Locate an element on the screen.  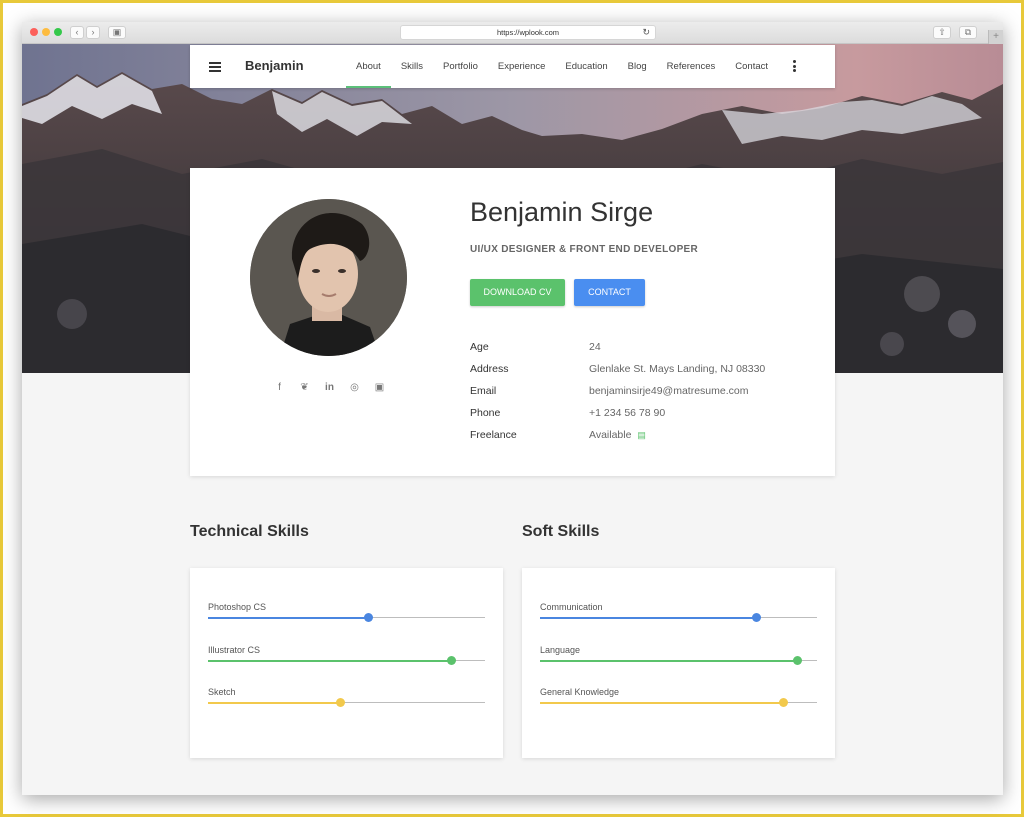
more-options-icon is located at coordinates (795, 66).